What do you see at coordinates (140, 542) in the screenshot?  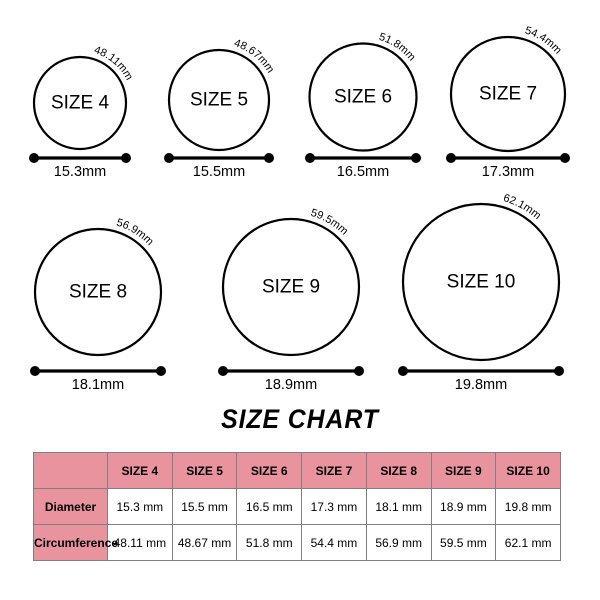 I see `table-cell: 48.11 mm` at bounding box center [140, 542].